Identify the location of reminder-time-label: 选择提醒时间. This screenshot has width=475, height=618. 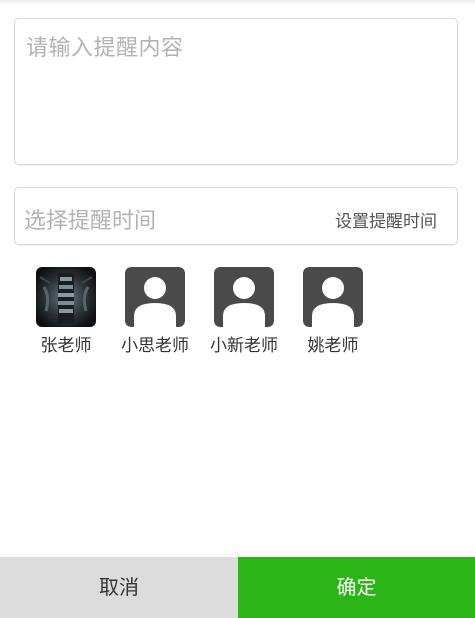
(90, 221).